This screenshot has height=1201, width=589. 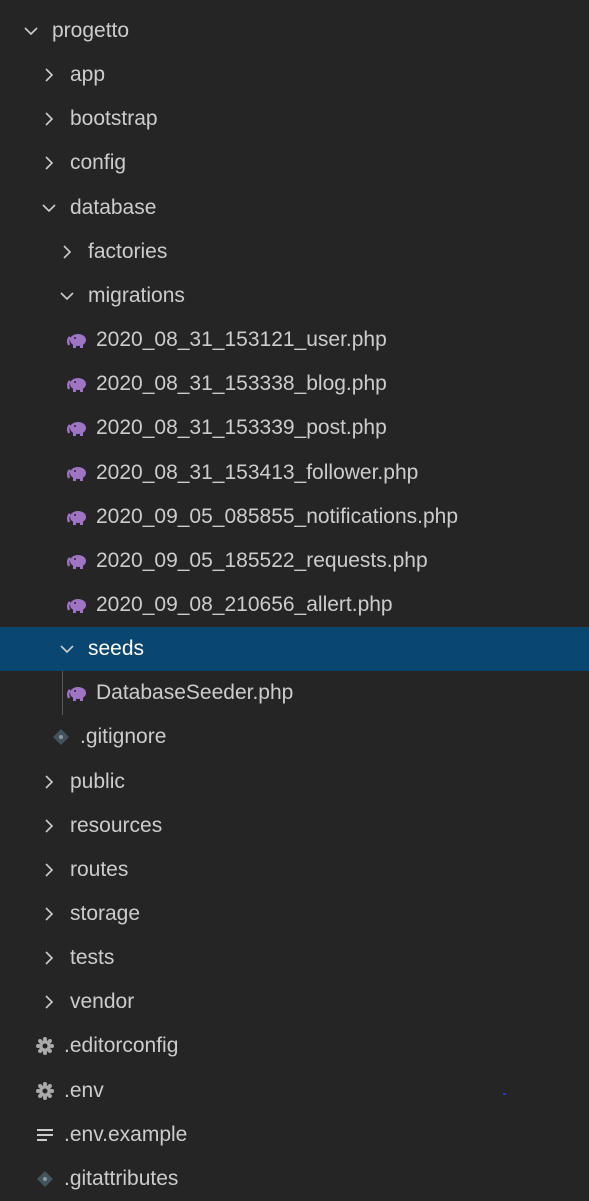 What do you see at coordinates (116, 649) in the screenshot?
I see `item-label: seeds` at bounding box center [116, 649].